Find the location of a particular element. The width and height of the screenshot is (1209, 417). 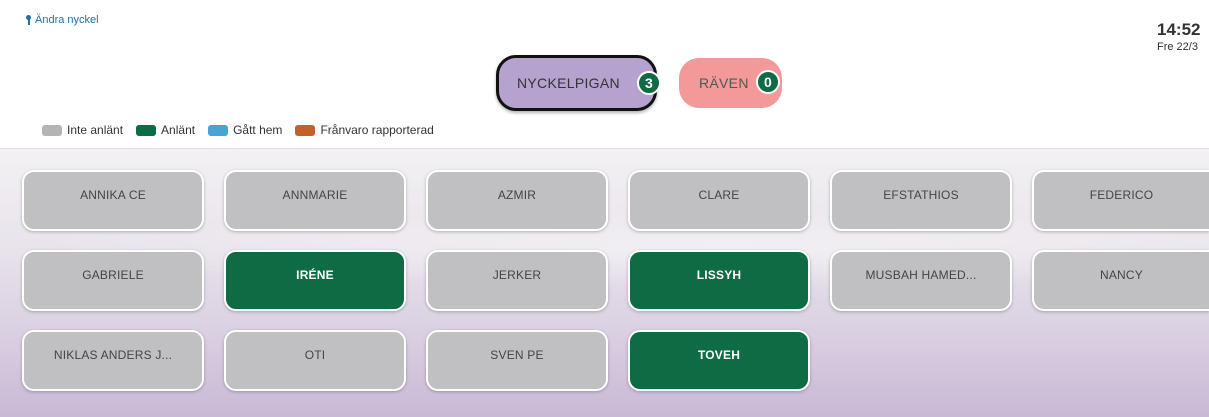

person-name: CLARE is located at coordinates (719, 194).